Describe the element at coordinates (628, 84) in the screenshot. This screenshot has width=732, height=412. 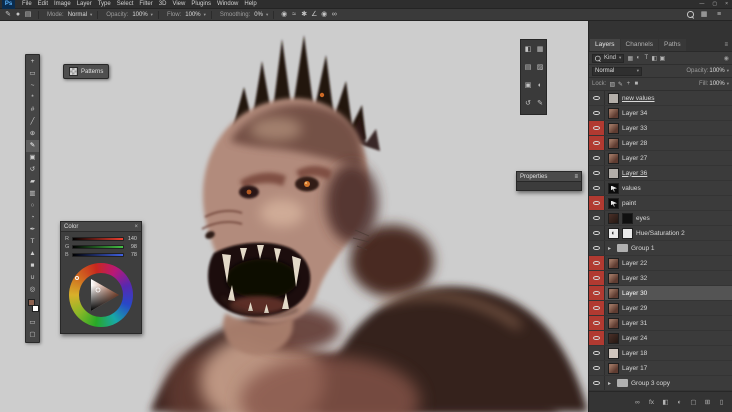
I see `lock-position-icon: +` at that location.